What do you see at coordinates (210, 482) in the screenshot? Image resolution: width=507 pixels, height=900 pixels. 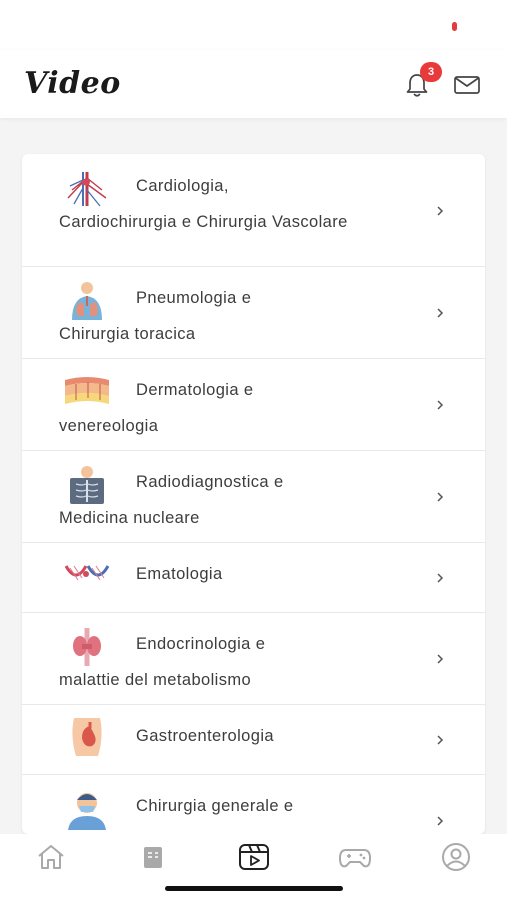 I see `list-item-title: Radiodiagnostica e` at bounding box center [210, 482].